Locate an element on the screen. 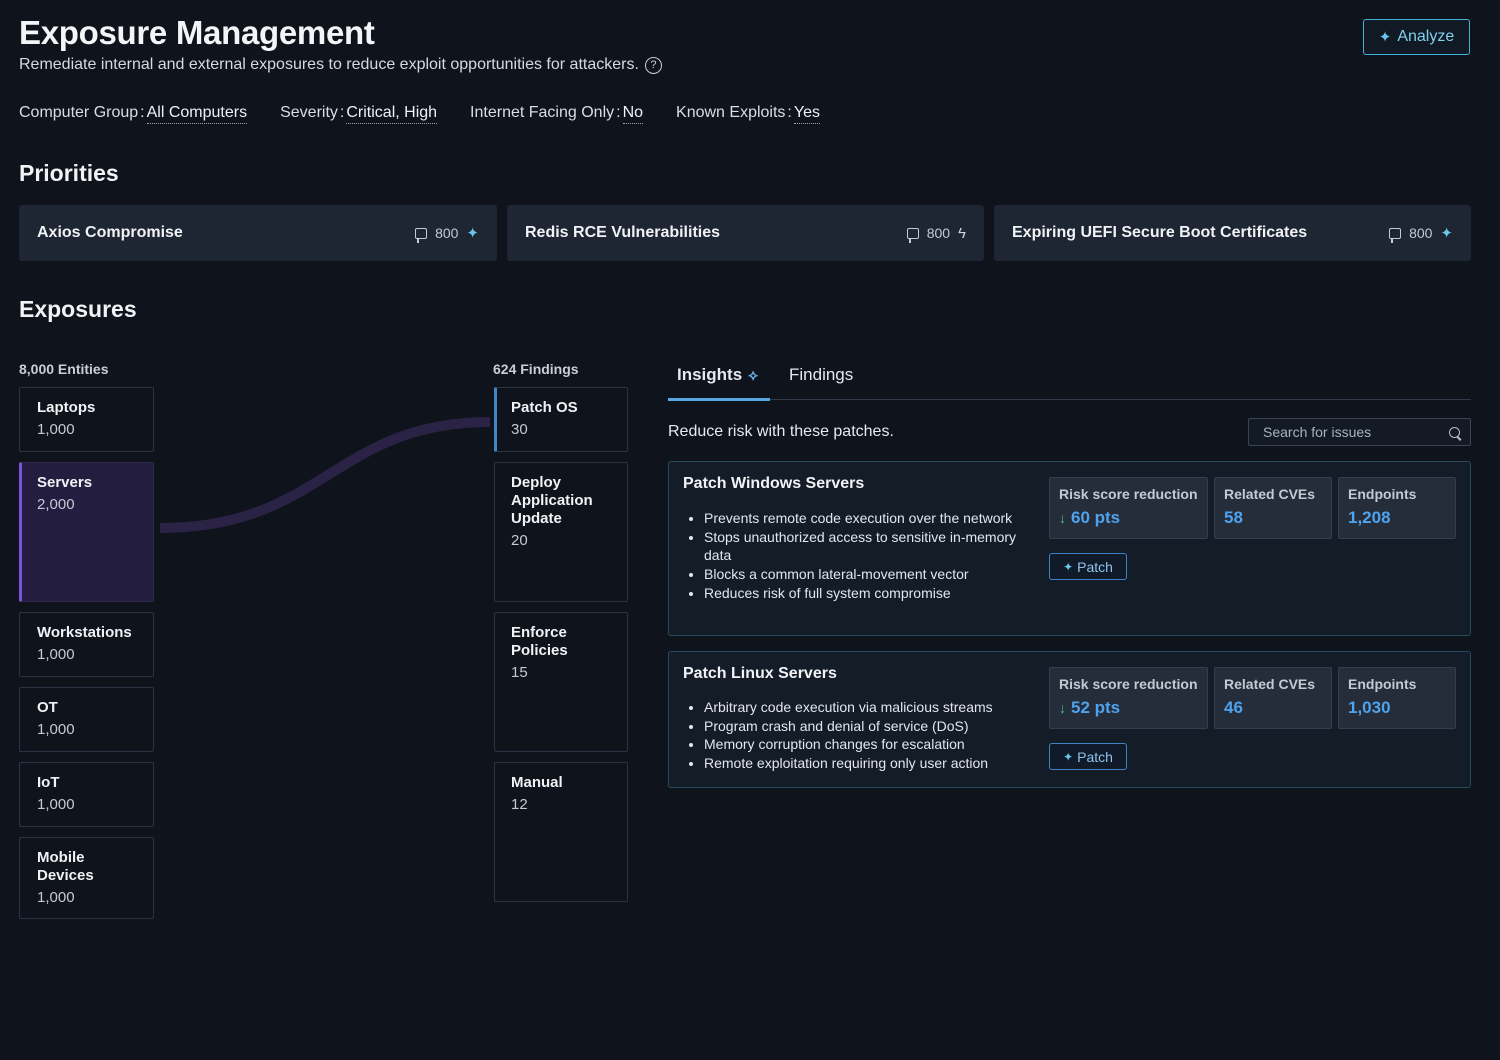 This screenshot has width=1500, height=1060. finding-manual: Manual 12 is located at coordinates (561, 832).